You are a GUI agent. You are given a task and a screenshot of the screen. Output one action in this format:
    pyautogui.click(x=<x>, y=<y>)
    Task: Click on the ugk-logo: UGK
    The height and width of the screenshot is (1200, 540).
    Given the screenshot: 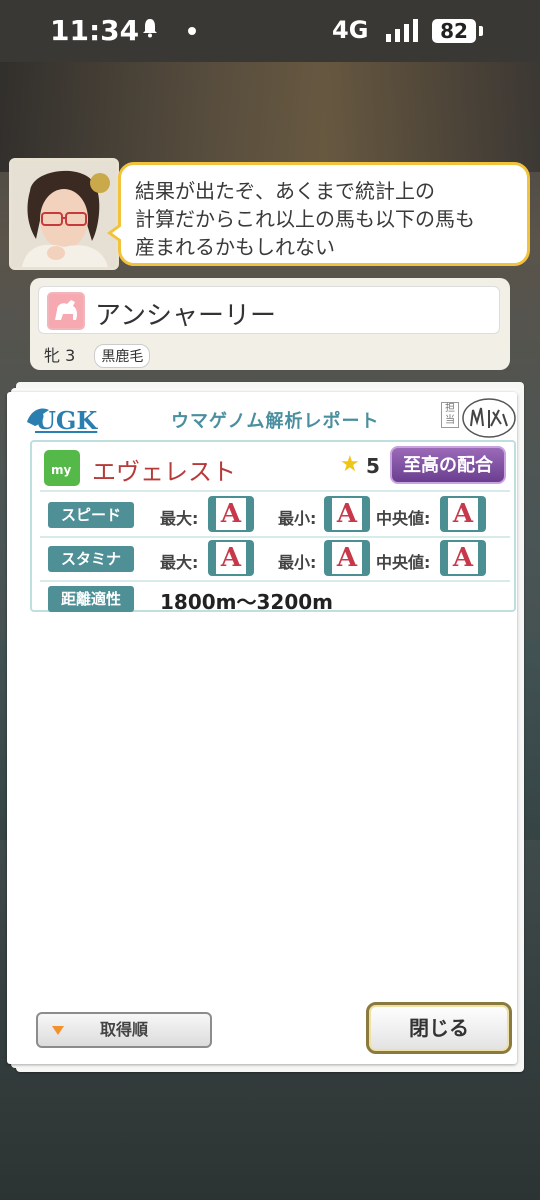 What is the action you would take?
    pyautogui.click(x=66, y=420)
    